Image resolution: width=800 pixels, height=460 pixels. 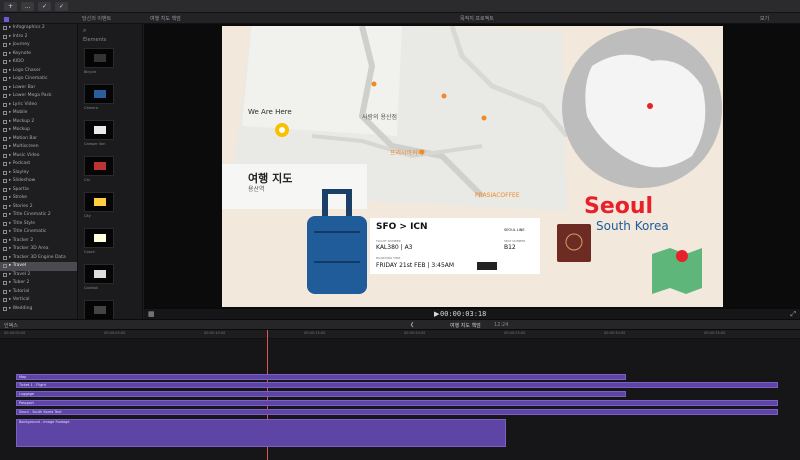 I want to click on timeline-clip: Passport, so click(x=397, y=403).